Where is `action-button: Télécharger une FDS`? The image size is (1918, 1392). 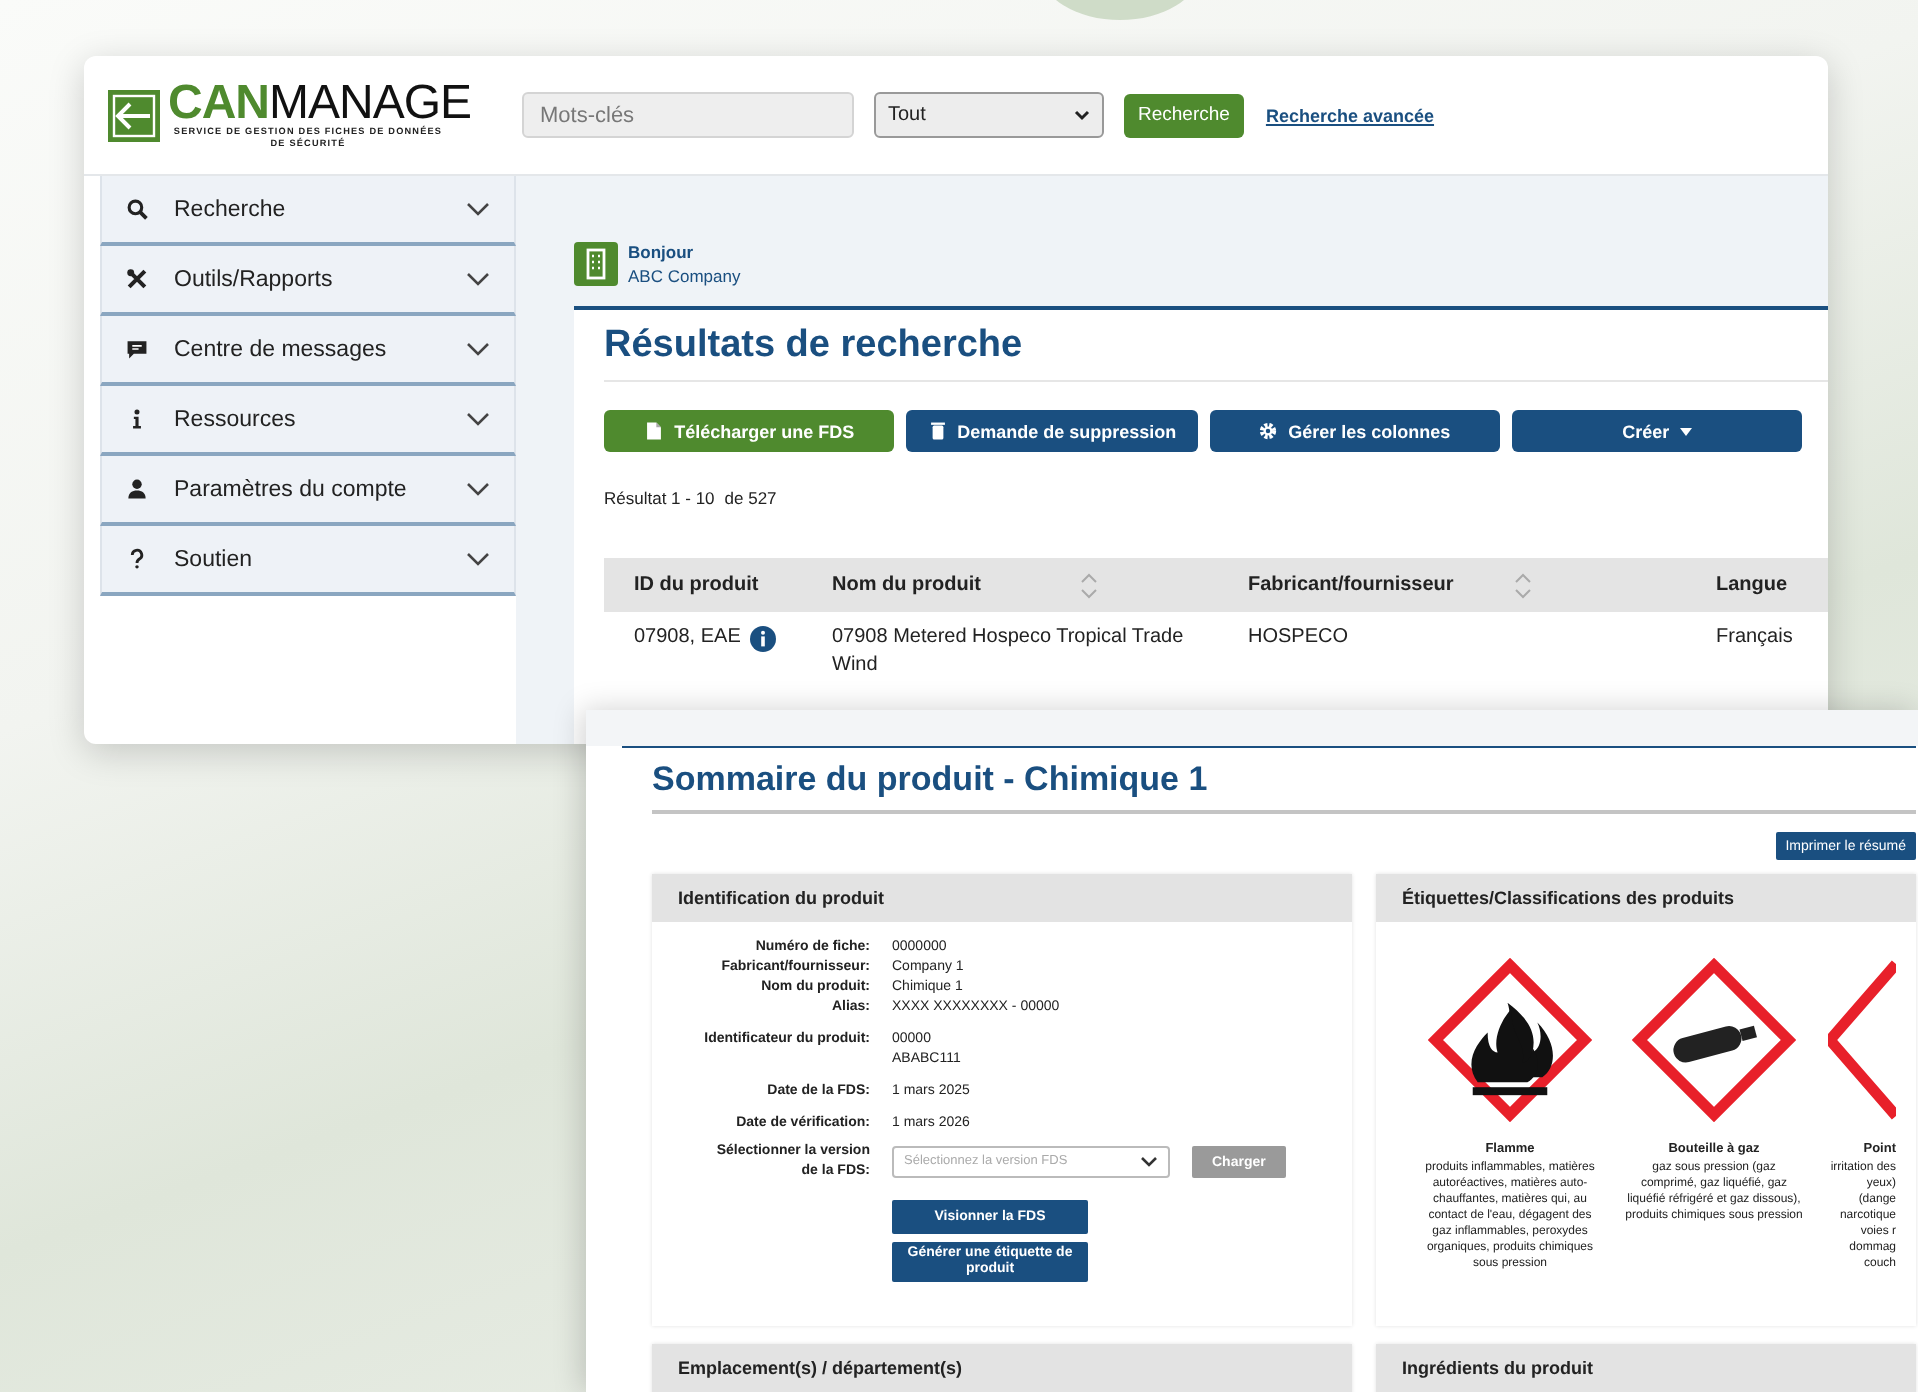
action-button: Télécharger une FDS is located at coordinates (749, 431).